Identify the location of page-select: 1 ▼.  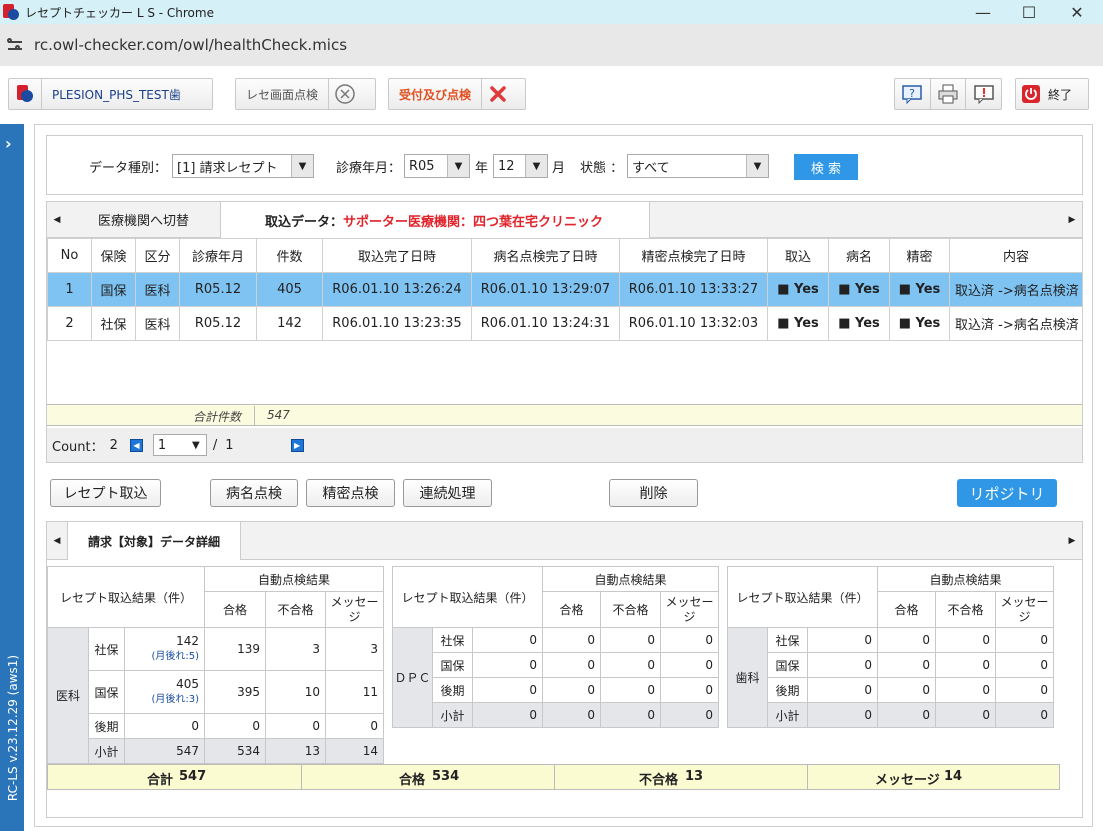
(179, 445).